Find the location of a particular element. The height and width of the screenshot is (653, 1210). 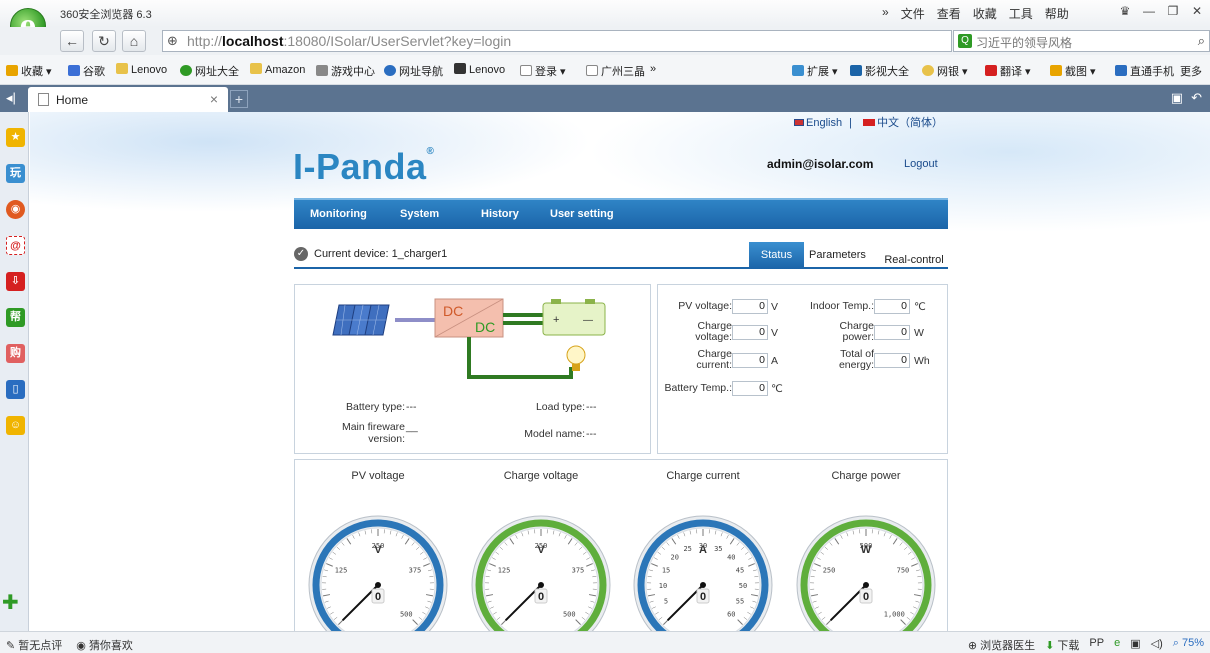

load-type-label: Load type: is located at coordinates (560, 407).